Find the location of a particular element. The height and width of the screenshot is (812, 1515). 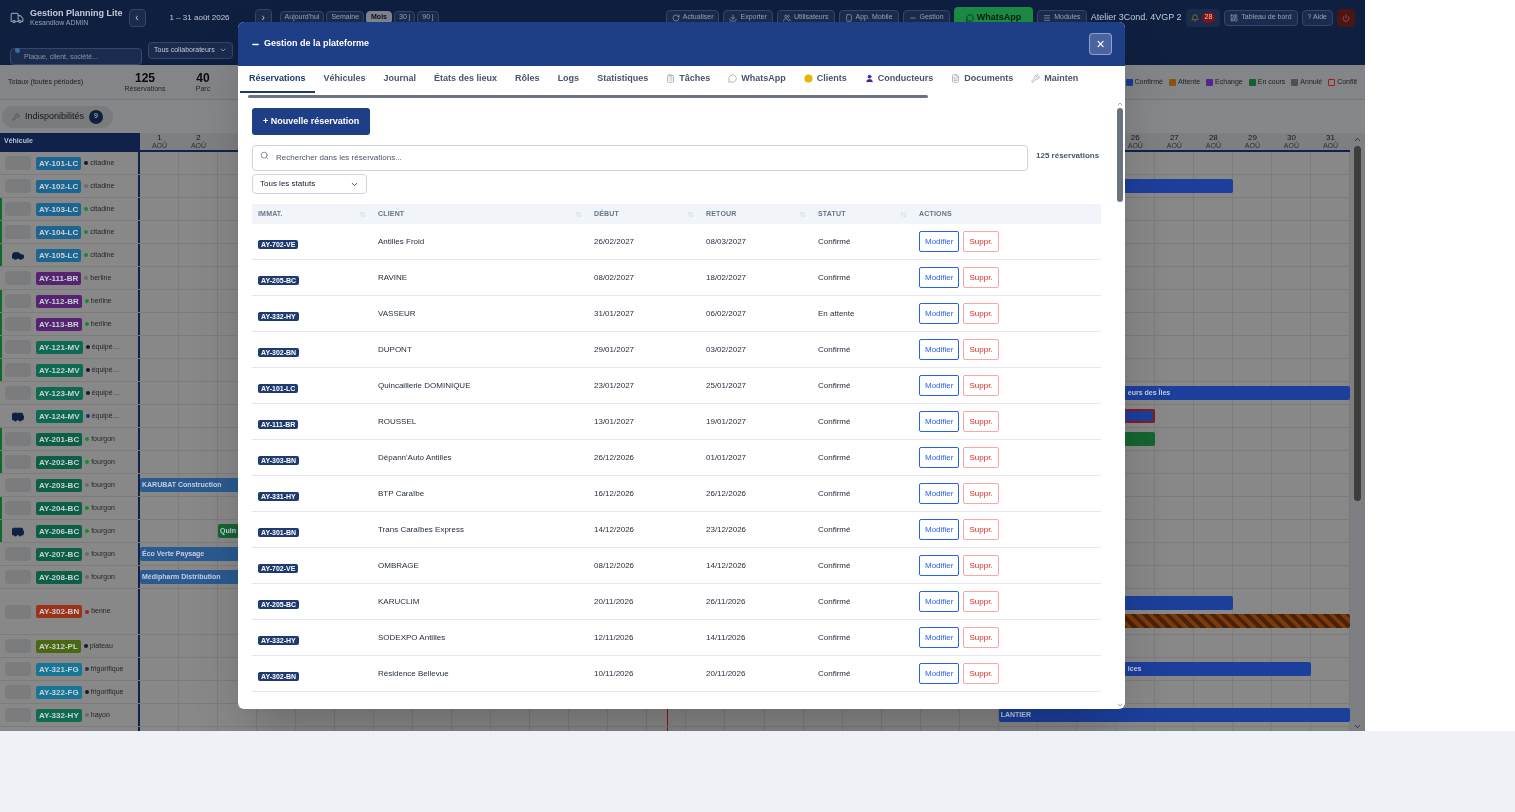

plate-tag: AY-208-BC is located at coordinates (59, 577).